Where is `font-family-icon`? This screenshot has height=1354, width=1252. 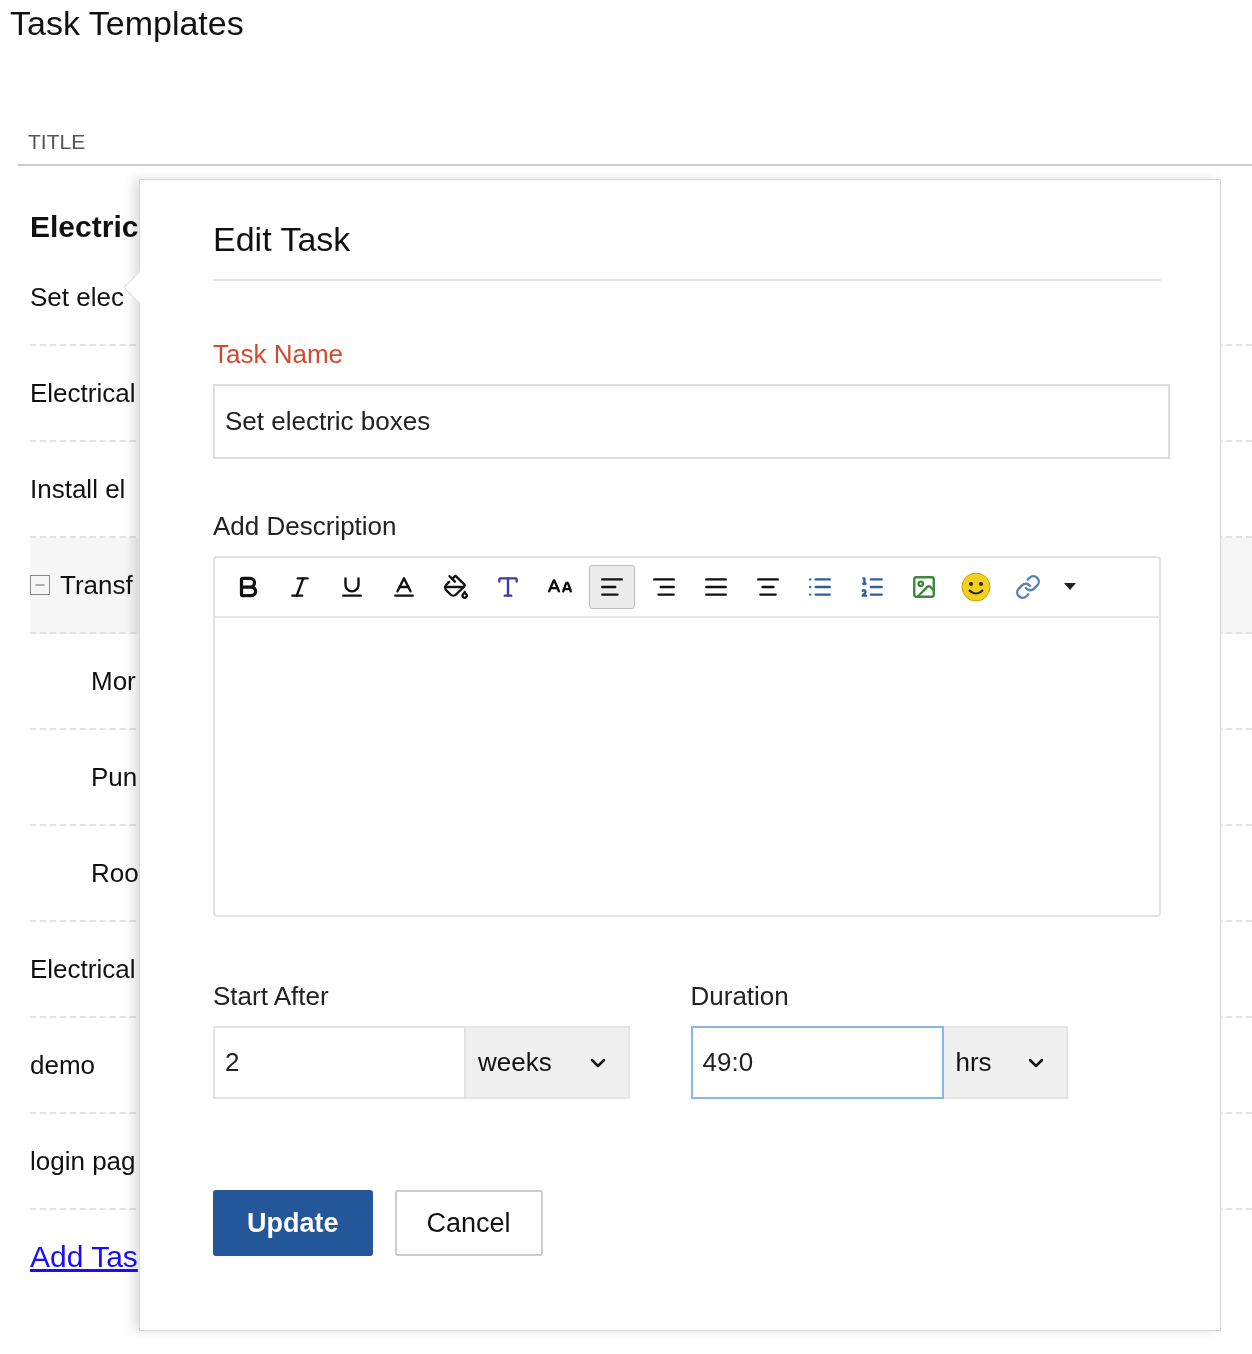
font-family-icon is located at coordinates (508, 587).